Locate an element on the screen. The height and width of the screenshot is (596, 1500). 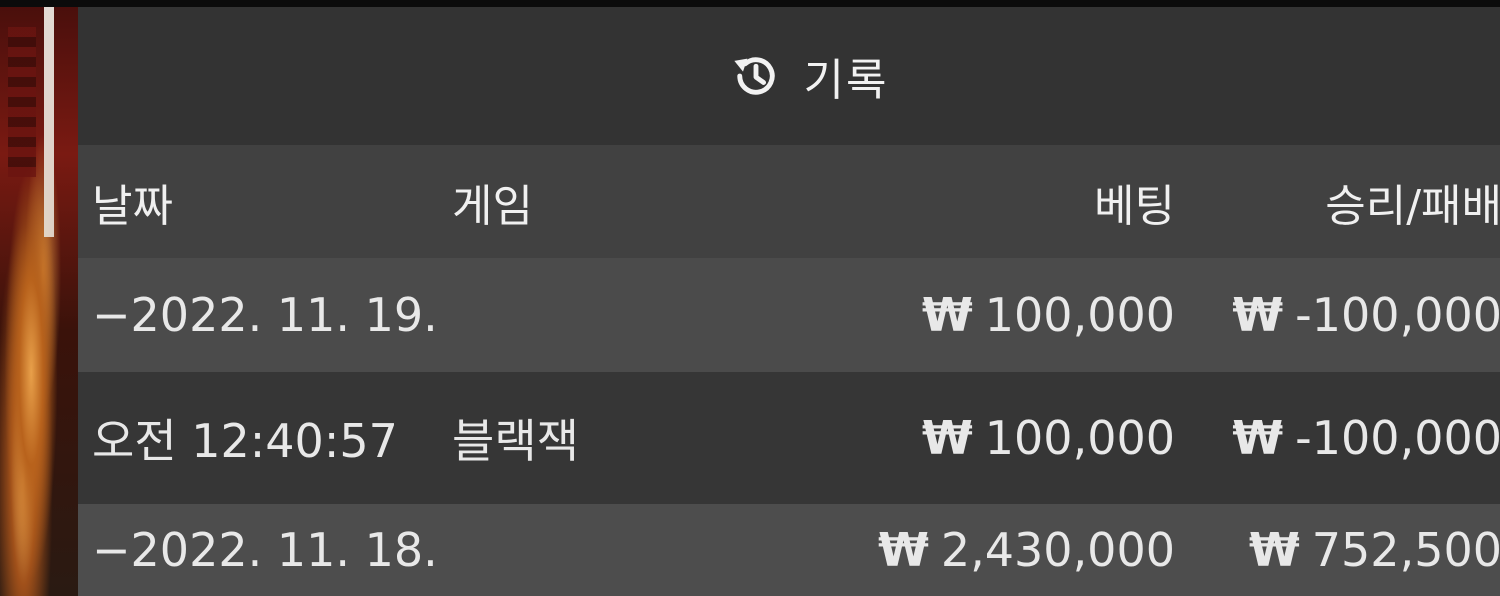
row-bet: ₩2,430,000 is located at coordinates (1026, 550).